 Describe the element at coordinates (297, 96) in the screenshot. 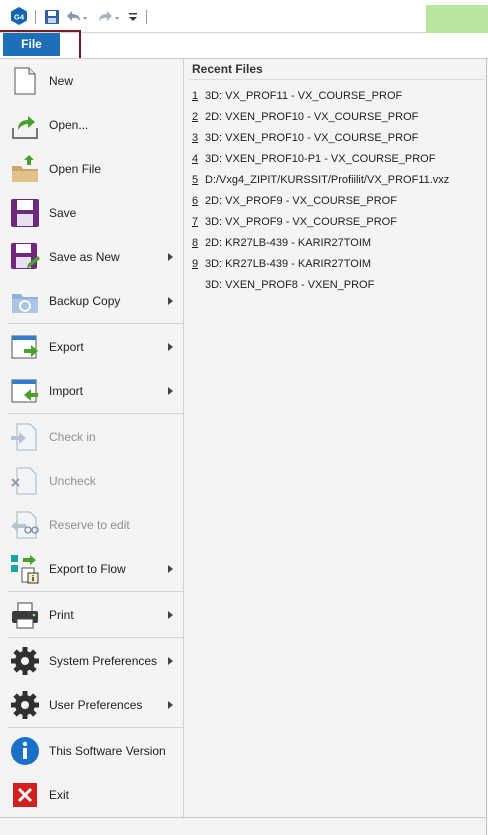

I see `recent-file-item: 1 3D: VX_PROF11 - VX_COURSE_PROF` at that location.